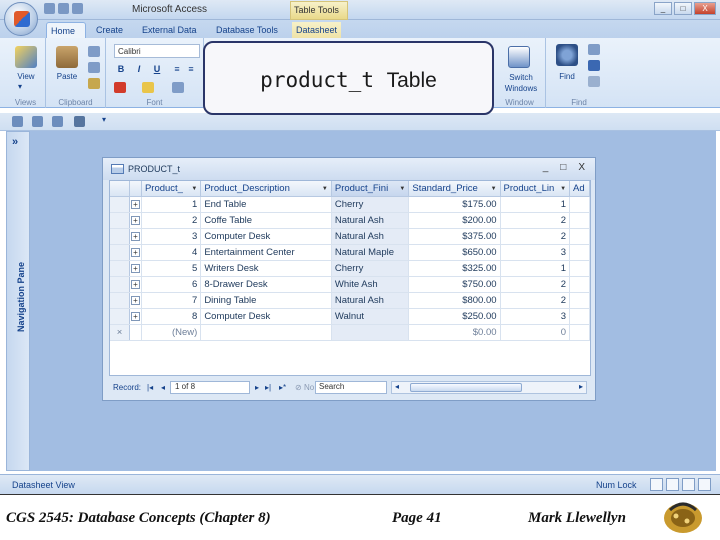 The width and height of the screenshot is (720, 540). What do you see at coordinates (157, 69) in the screenshot?
I see `underline-button: U` at bounding box center [157, 69].